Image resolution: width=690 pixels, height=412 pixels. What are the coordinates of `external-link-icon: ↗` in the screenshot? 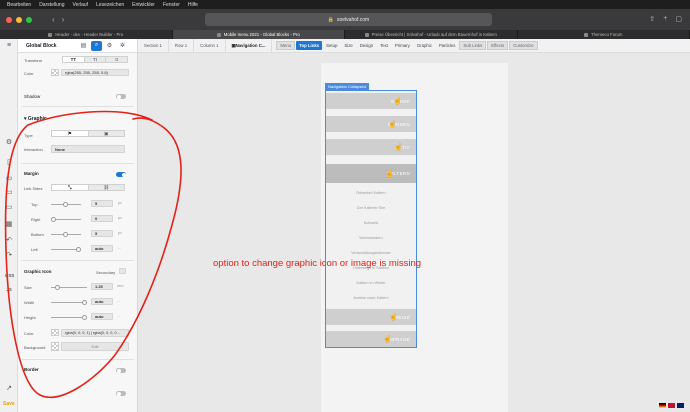 It's located at (9, 389).